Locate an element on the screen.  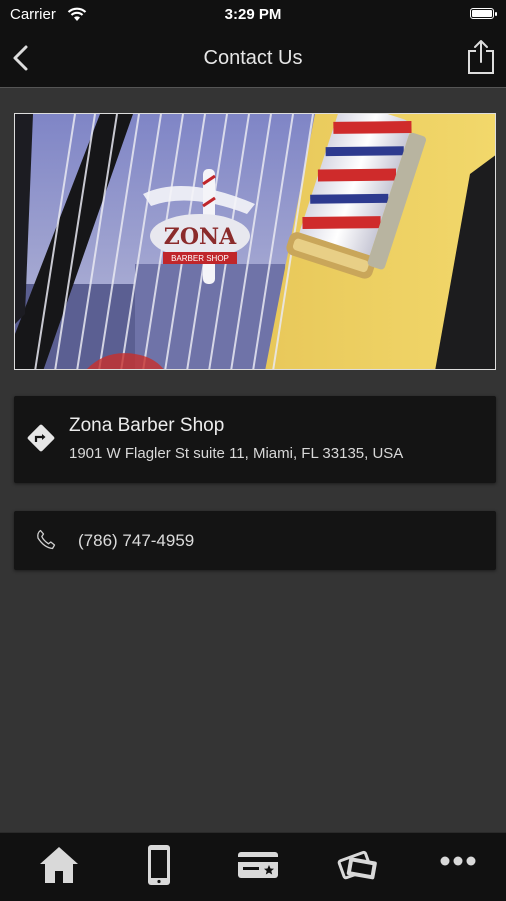
tab-mobile is located at coordinates (158, 867).